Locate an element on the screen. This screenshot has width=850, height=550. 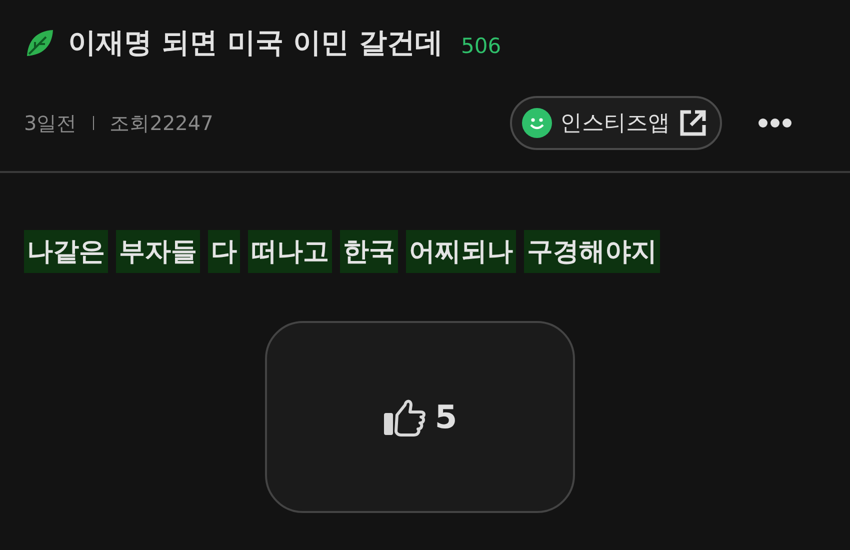
body-word: 어찌되나 is located at coordinates (461, 251).